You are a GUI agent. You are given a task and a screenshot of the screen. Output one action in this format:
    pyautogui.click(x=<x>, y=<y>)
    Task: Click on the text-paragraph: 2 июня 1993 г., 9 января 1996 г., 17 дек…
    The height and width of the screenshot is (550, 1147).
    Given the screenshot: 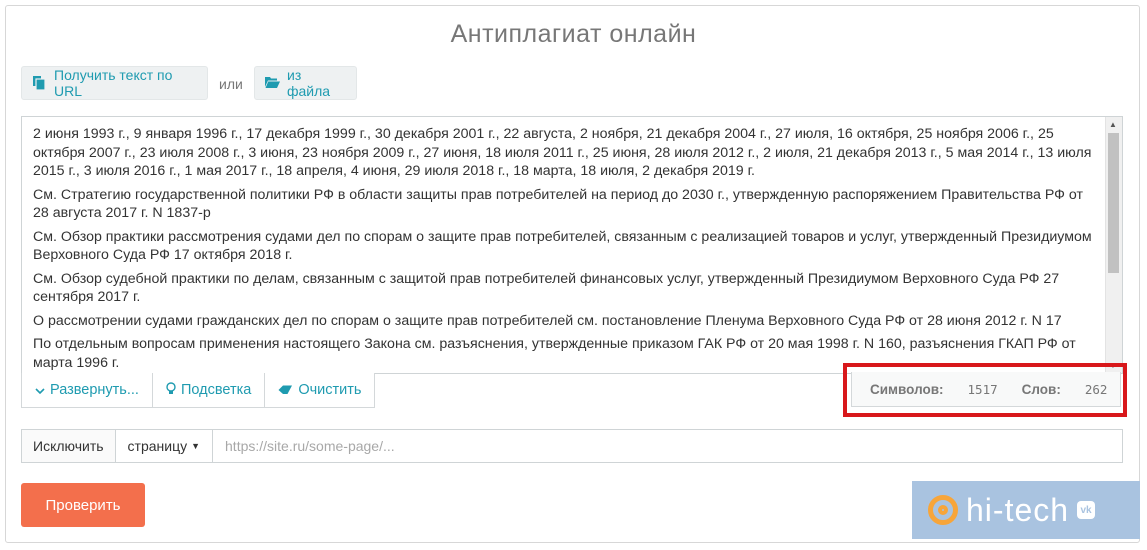 What is the action you would take?
    pyautogui.click(x=562, y=152)
    